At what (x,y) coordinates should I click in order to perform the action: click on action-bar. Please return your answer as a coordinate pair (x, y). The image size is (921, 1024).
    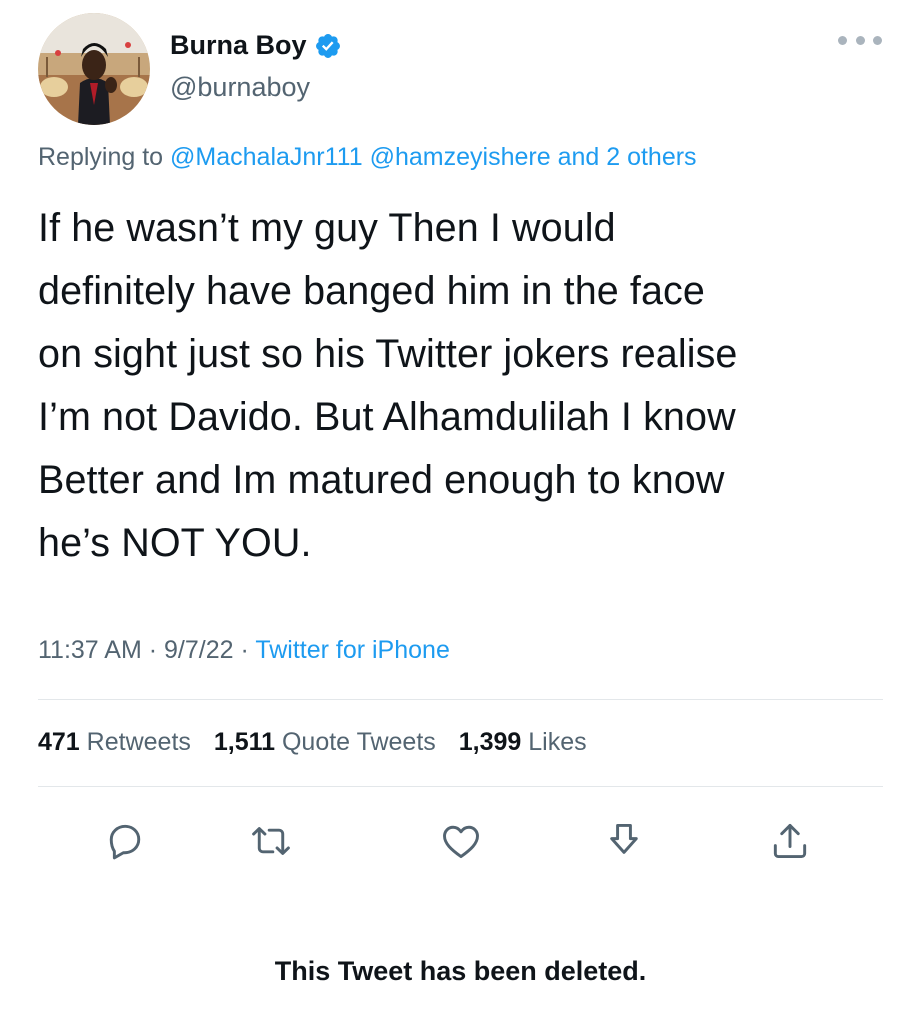
    Looking at the image, I should click on (460, 841).